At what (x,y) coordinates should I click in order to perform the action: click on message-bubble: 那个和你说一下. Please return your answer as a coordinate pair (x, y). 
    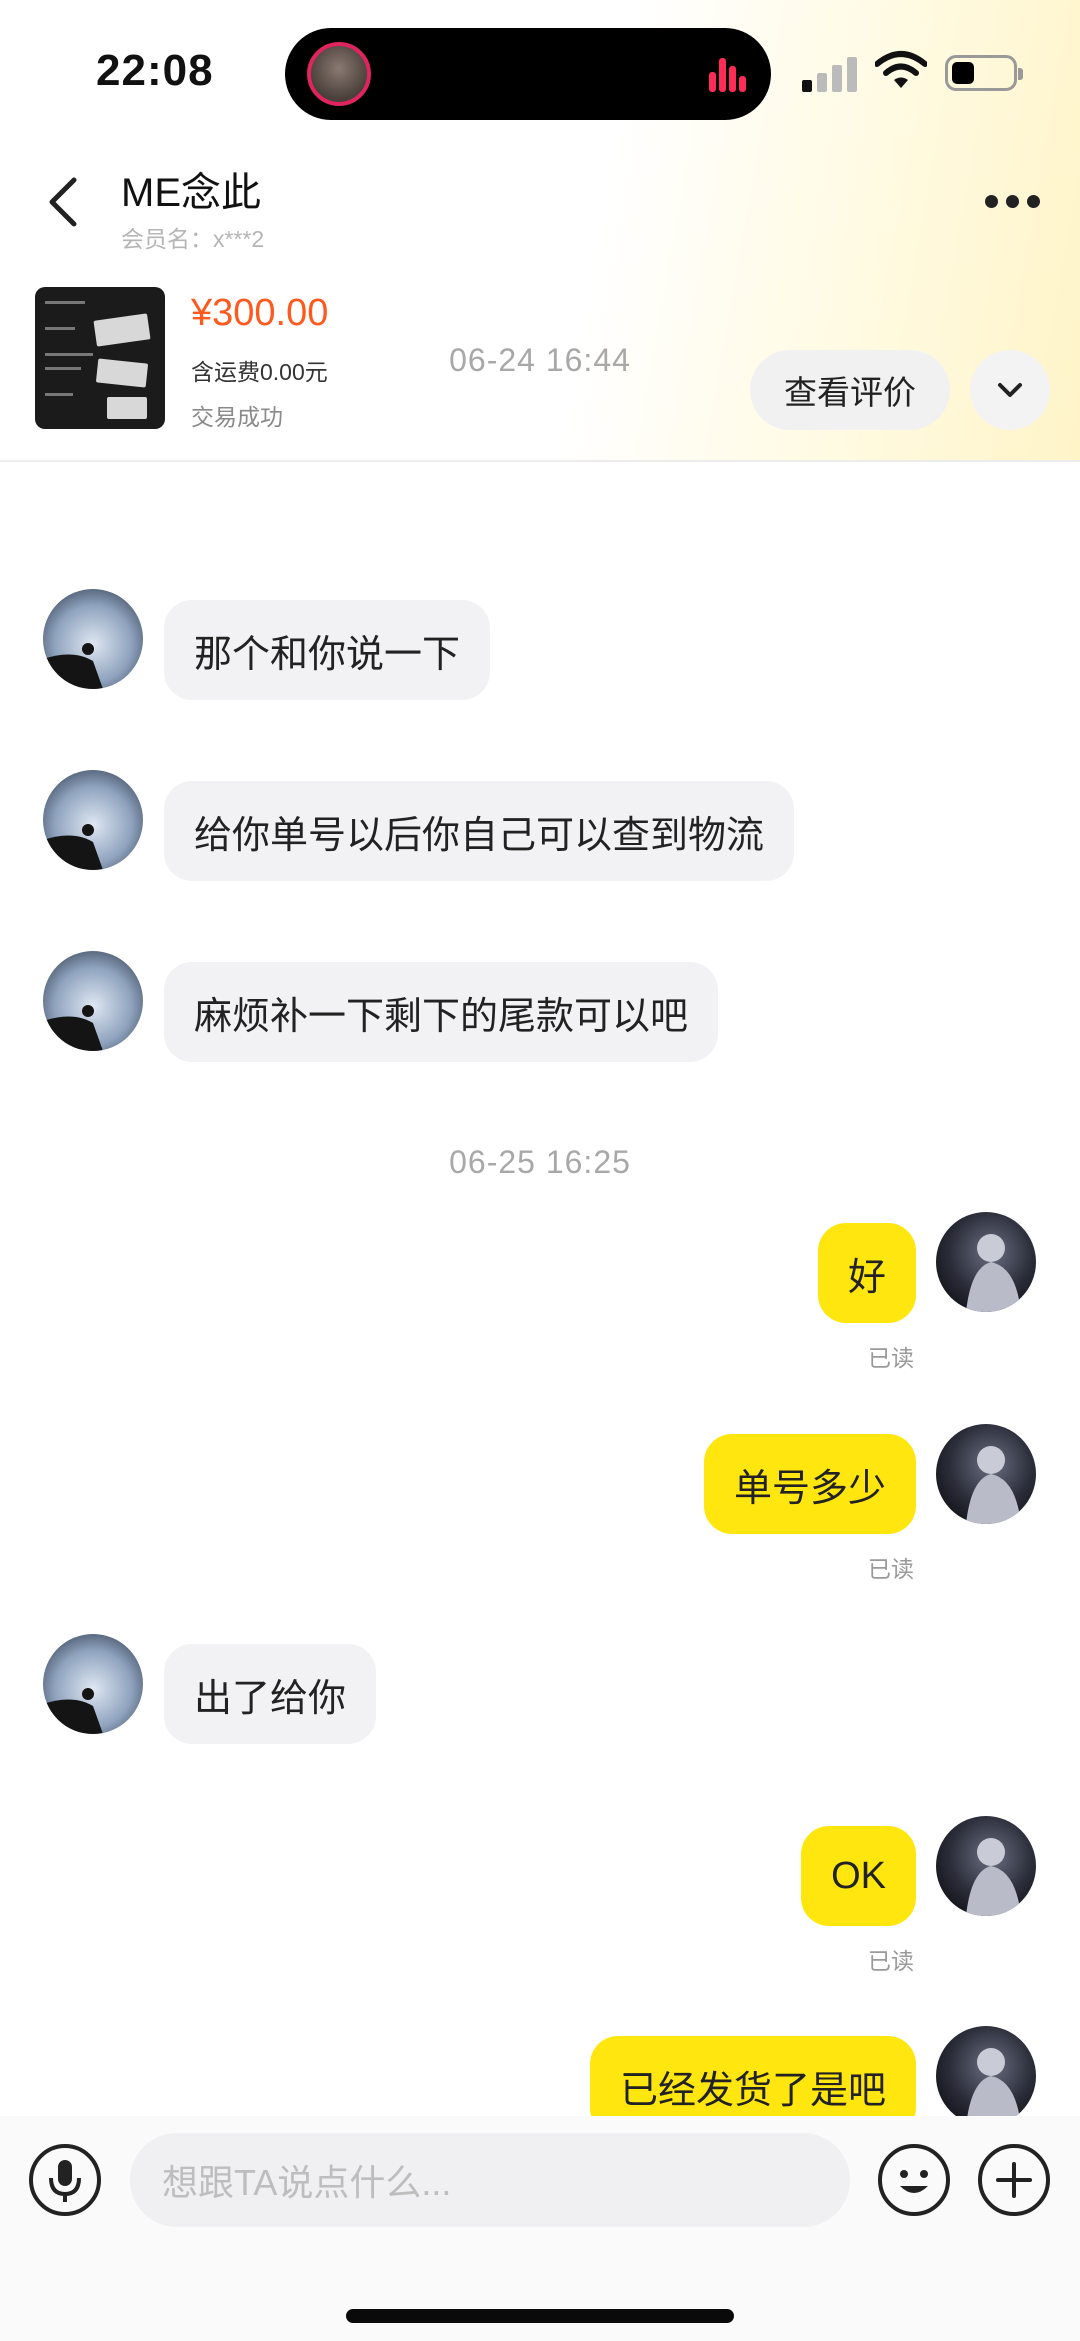
    Looking at the image, I should click on (327, 650).